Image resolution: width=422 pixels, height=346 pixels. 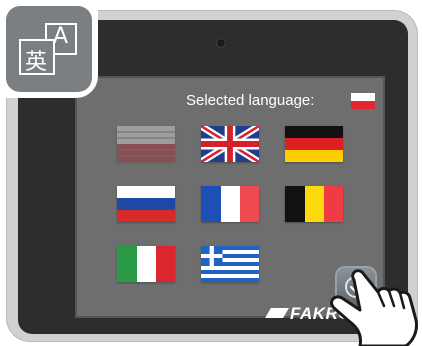 I want to click on language-app-badge: A 英, so click(x=49, y=49).